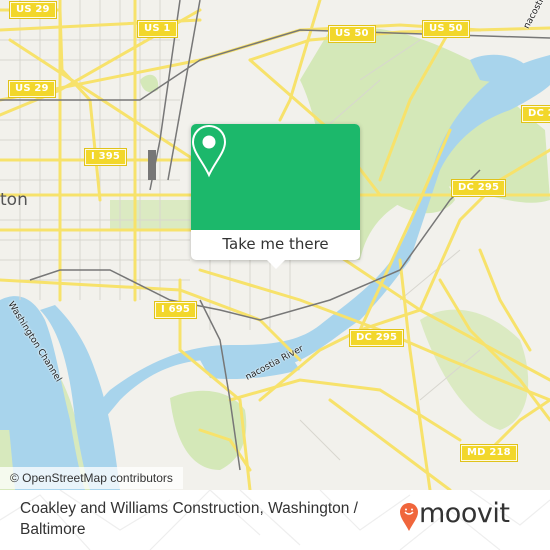 Image resolution: width=550 pixels, height=550 pixels. What do you see at coordinates (275, 177) in the screenshot?
I see `popup-header` at bounding box center [275, 177].